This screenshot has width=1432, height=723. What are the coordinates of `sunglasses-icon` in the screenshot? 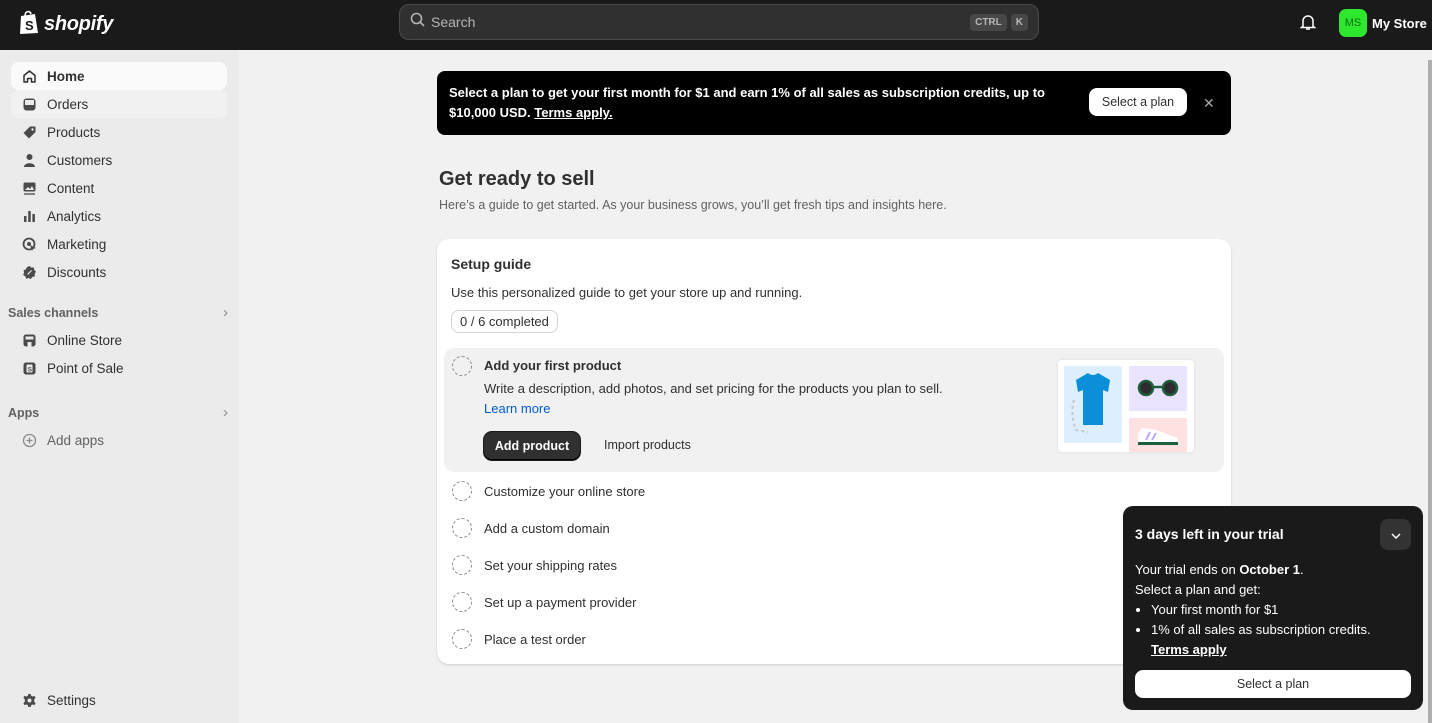 It's located at (1146, 388).